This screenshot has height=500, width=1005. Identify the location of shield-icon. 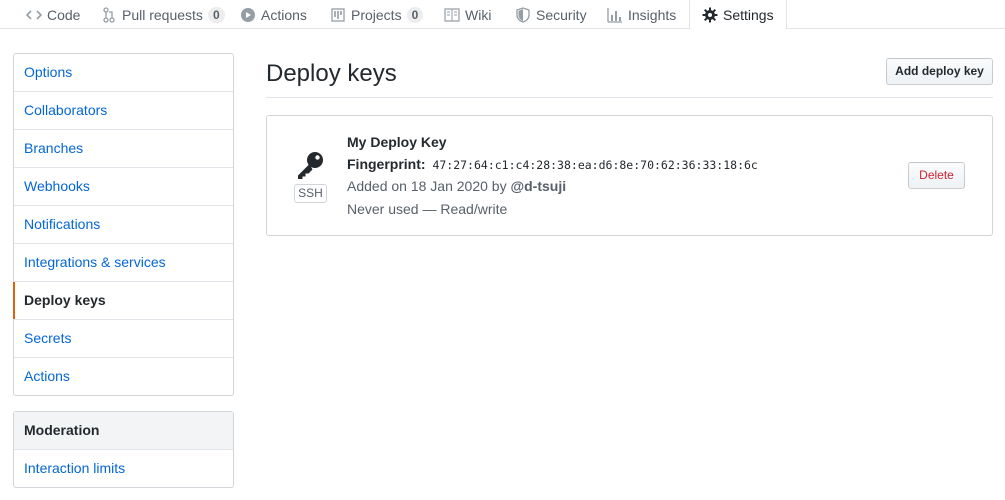
(523, 14).